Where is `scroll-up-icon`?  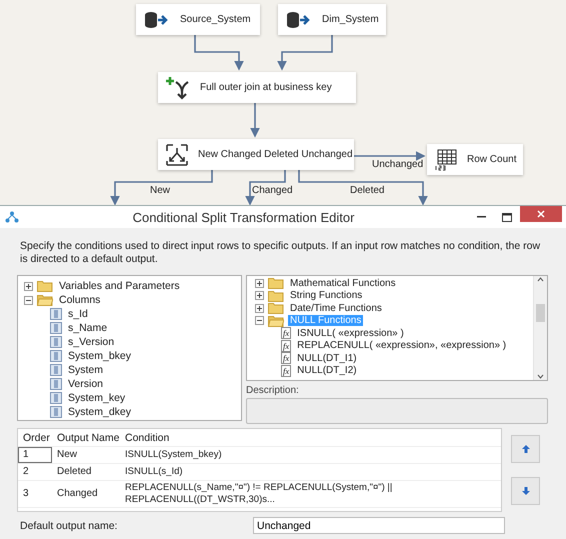
scroll-up-icon is located at coordinates (540, 280).